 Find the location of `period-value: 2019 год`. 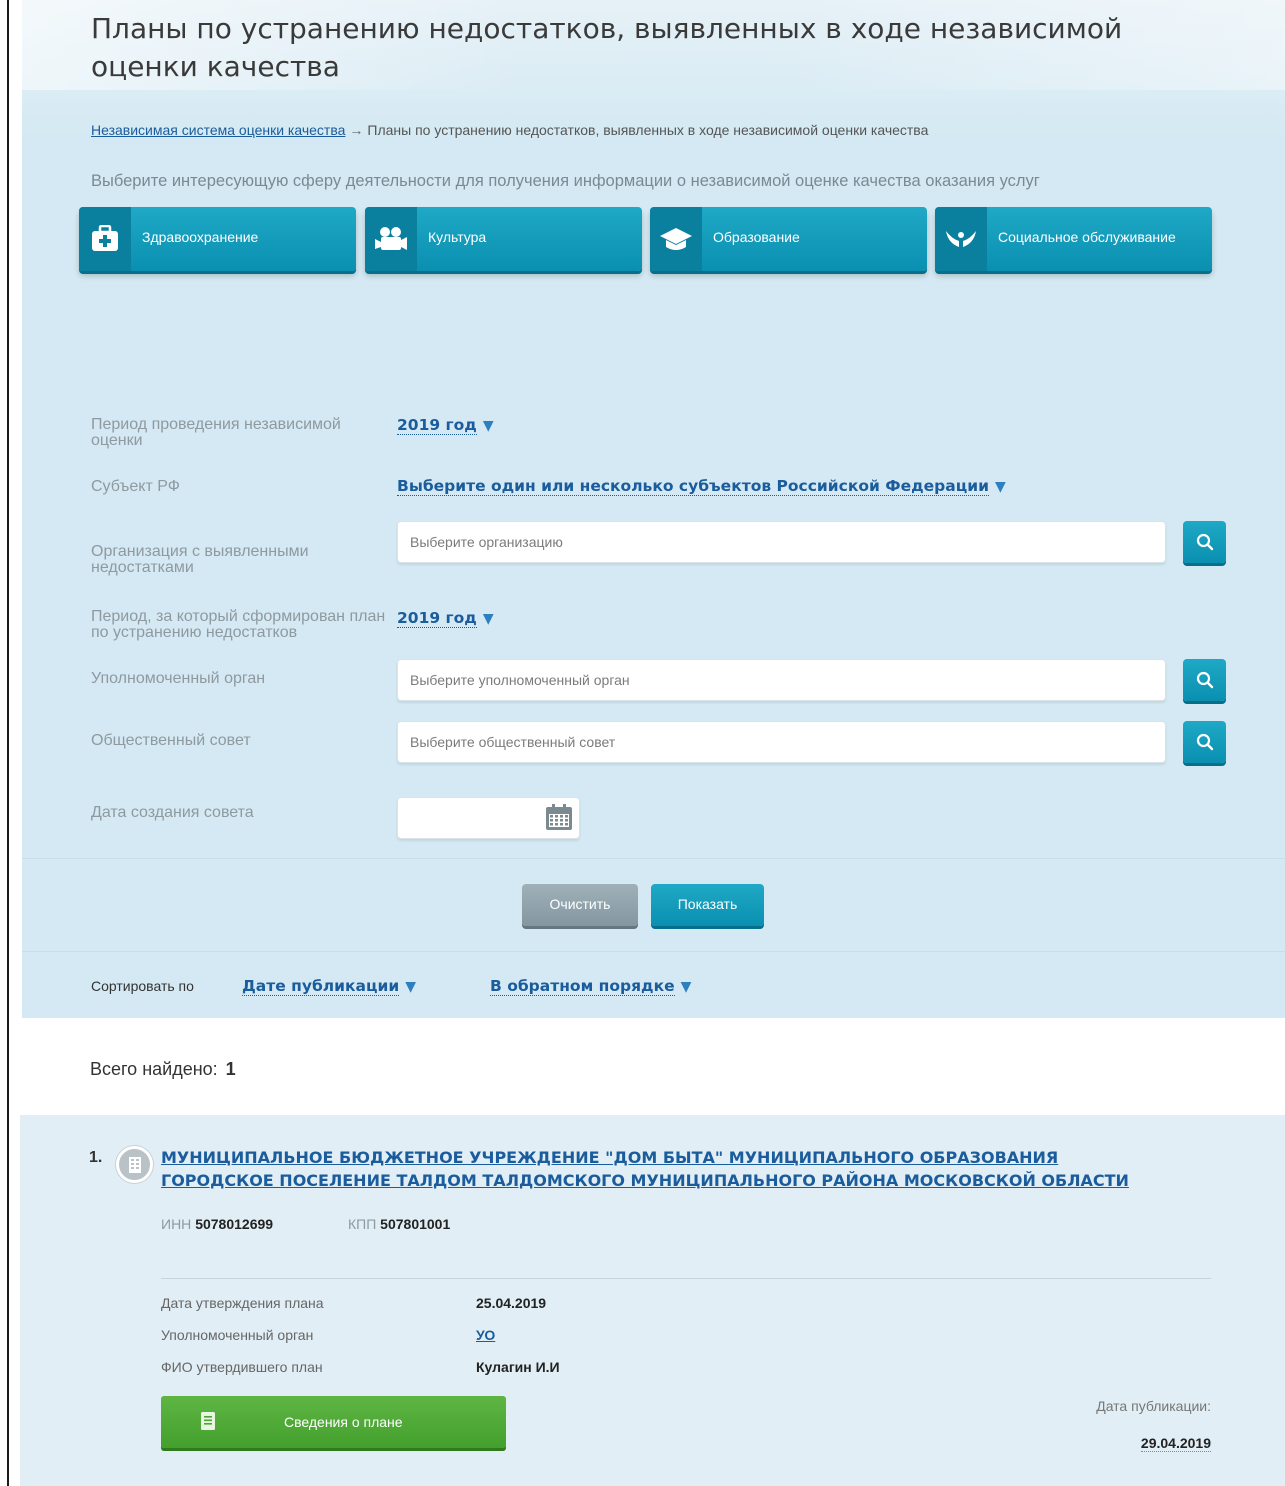

period-value: 2019 год is located at coordinates (437, 425).